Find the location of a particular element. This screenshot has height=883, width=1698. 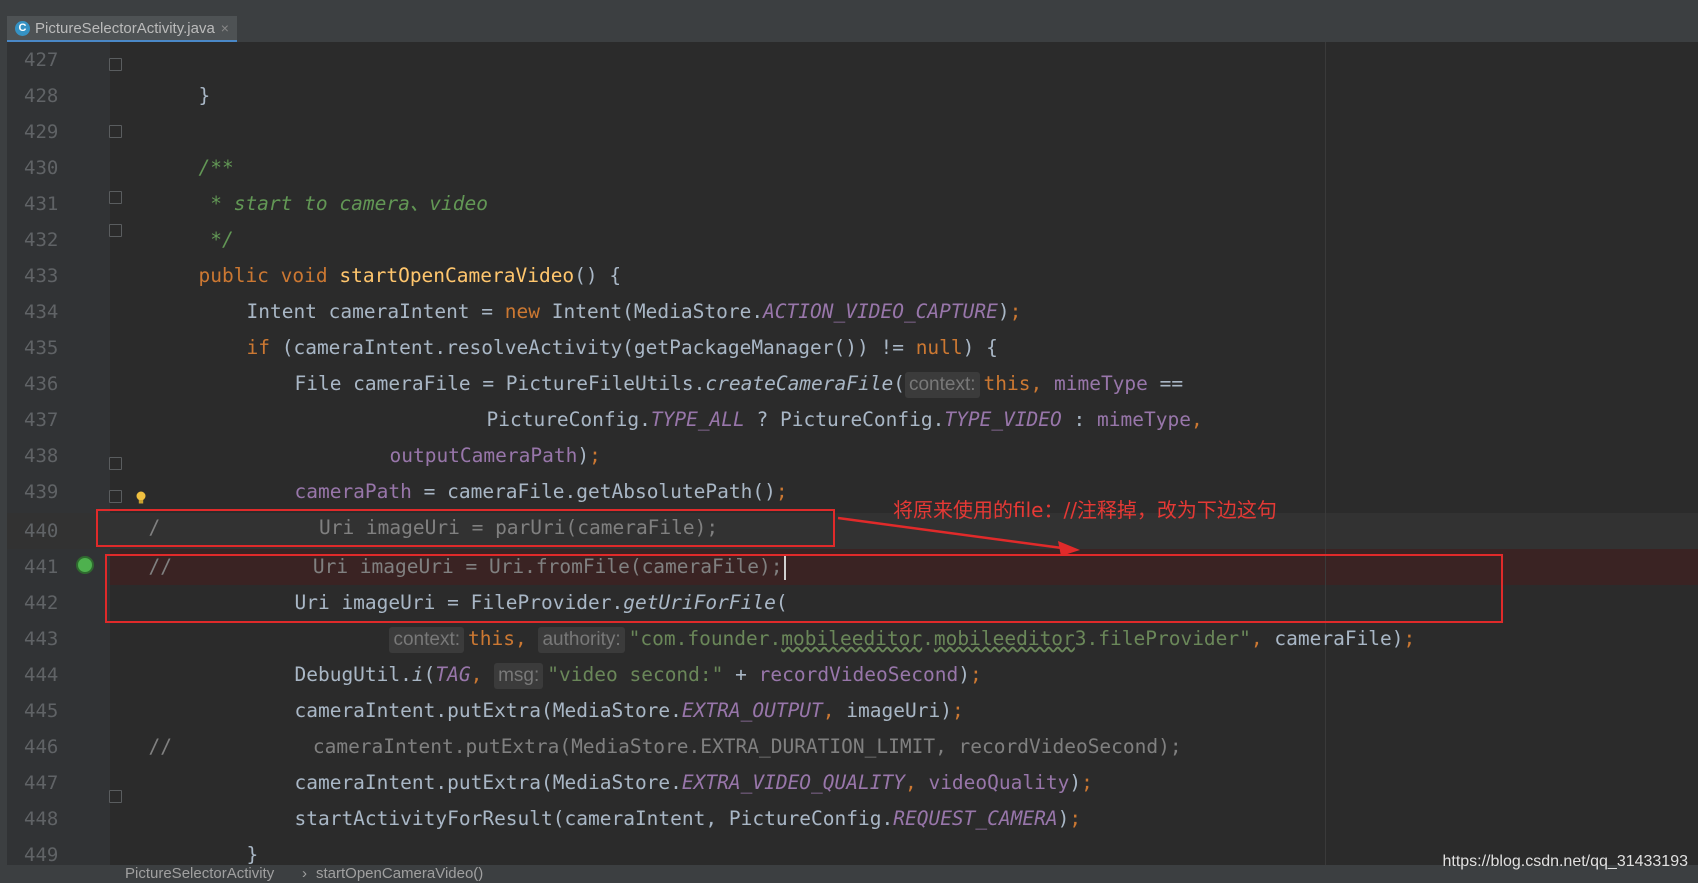

watermark: https://blog.csdn.net/qq_31433193 is located at coordinates (1565, 861).